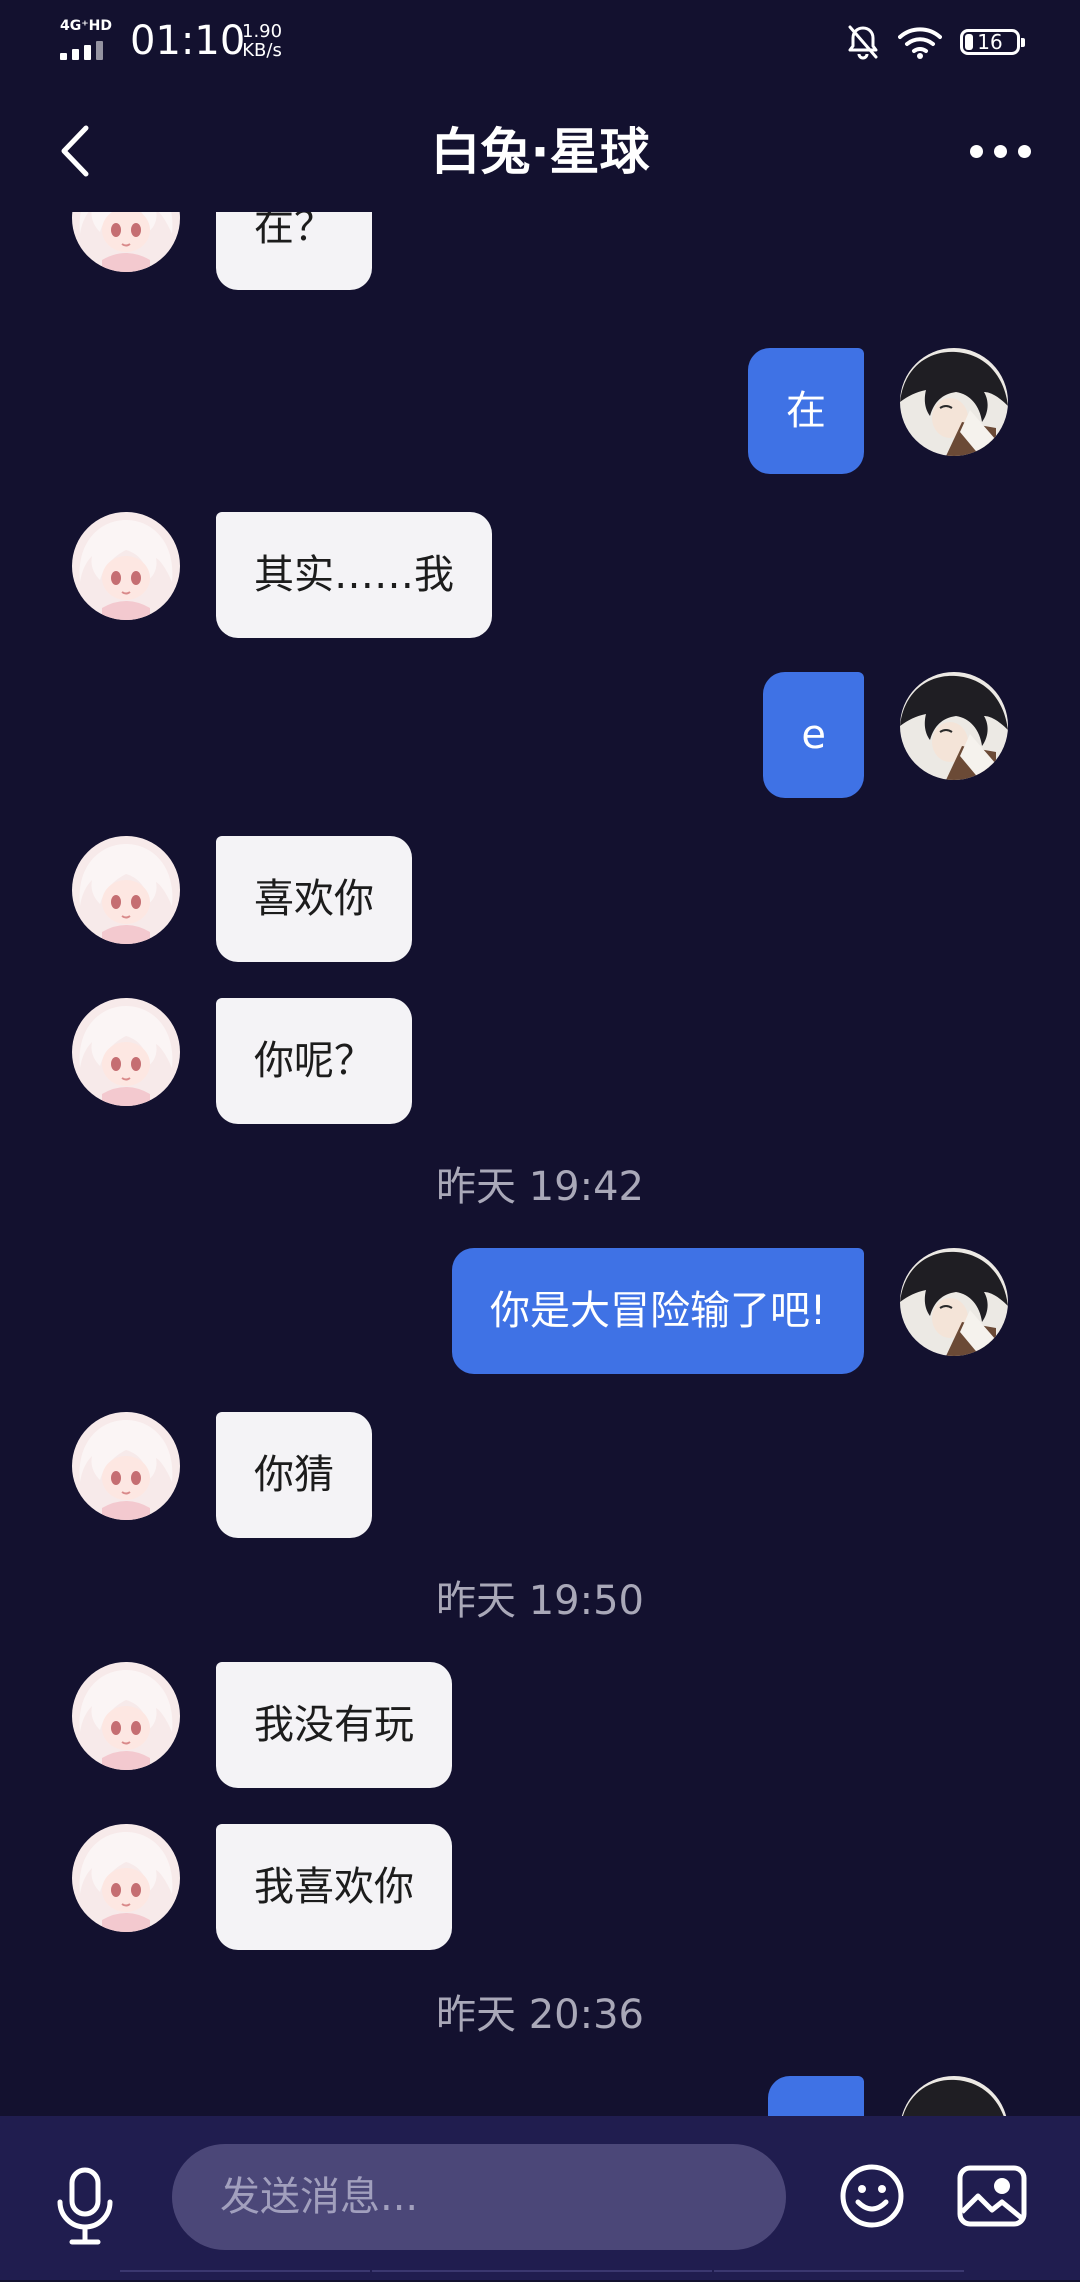  I want to click on message-bubble: 你呢？, so click(314, 1061).